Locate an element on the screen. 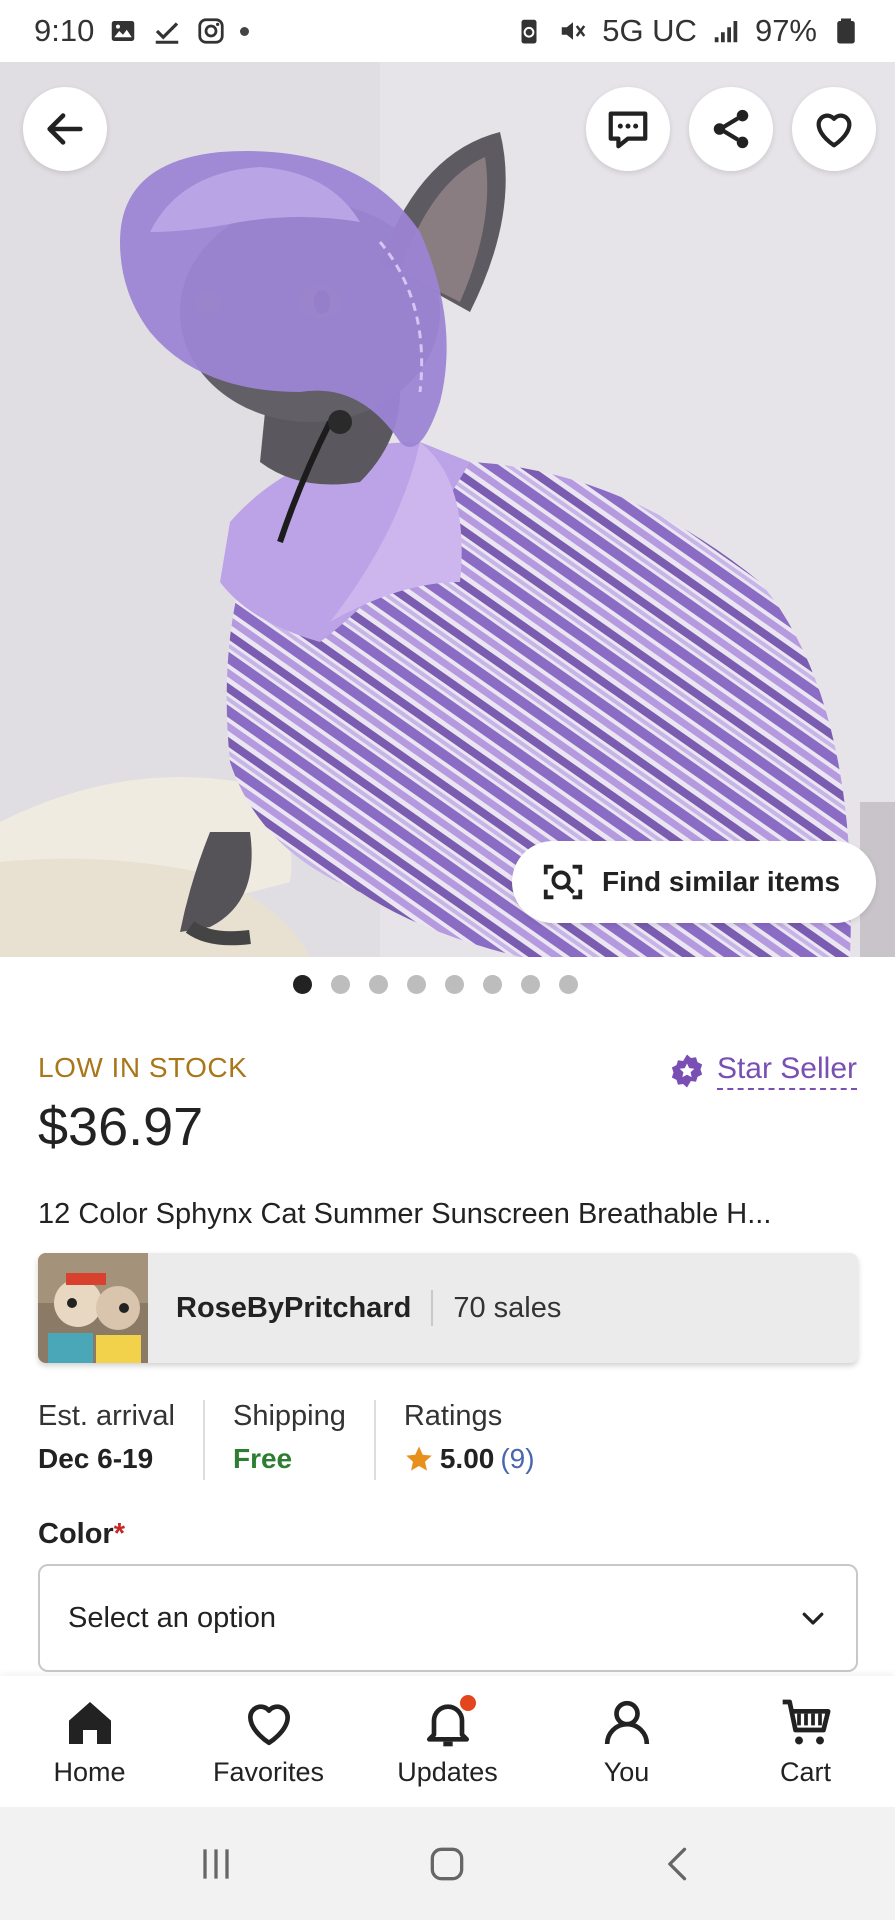  ratings-info: Ratings 5.00 (9) is located at coordinates (469, 1442).